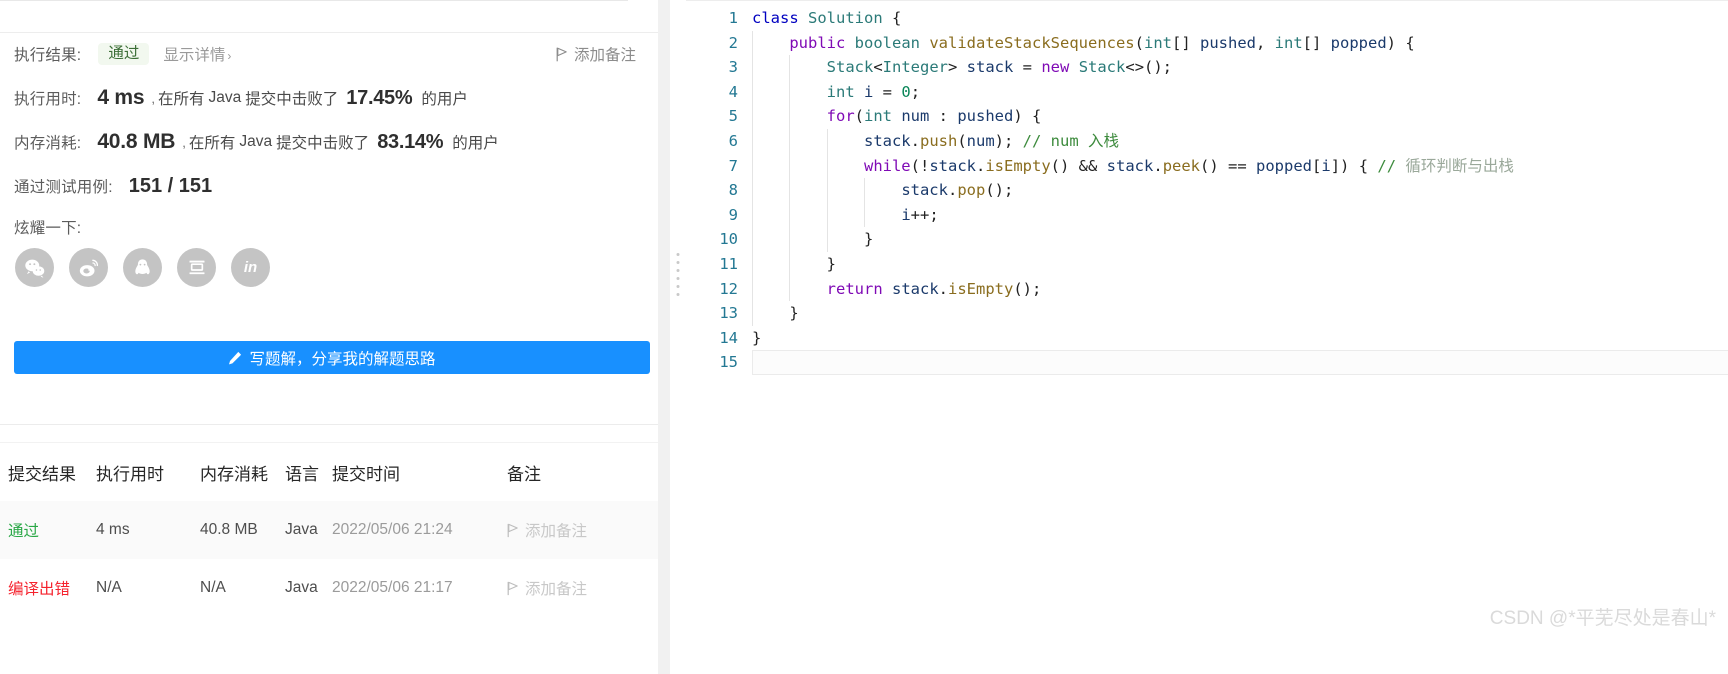 The image size is (1728, 674). What do you see at coordinates (329, 98) in the screenshot?
I see `runtime-row: 执行用时: 4 ms , 在所有 Java 提交中击败了 17.45% 的用户` at bounding box center [329, 98].